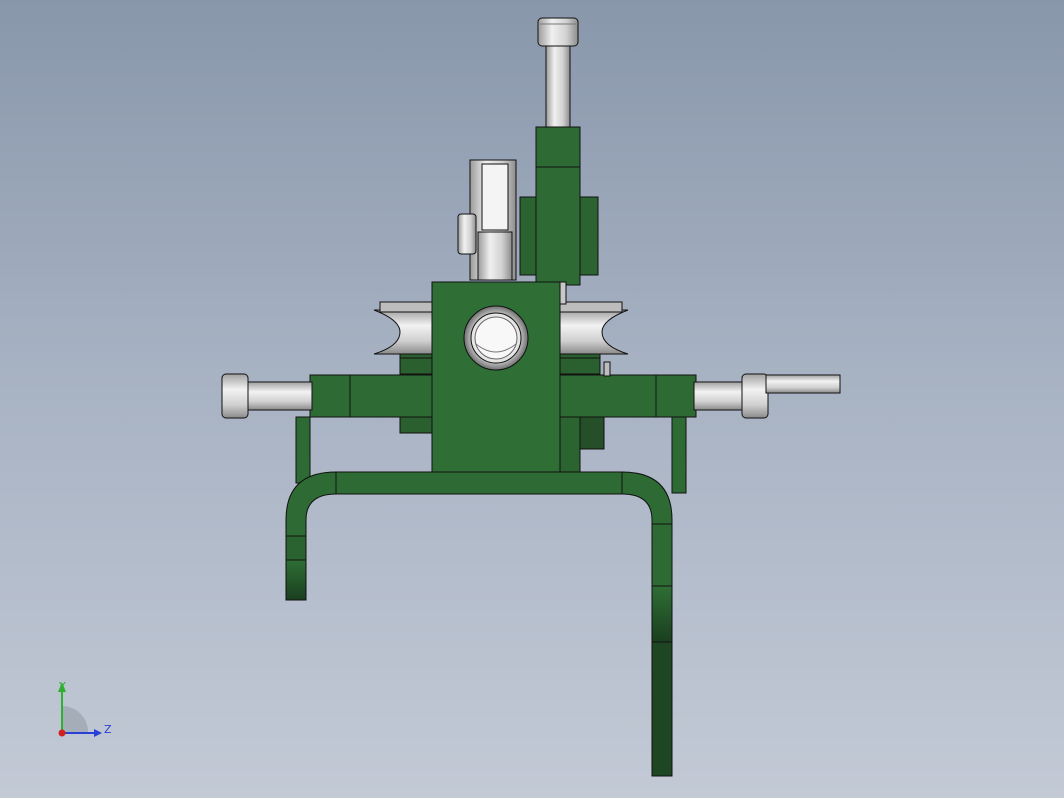 The width and height of the screenshot is (1064, 798). I want to click on left-shaft, so click(267, 396).